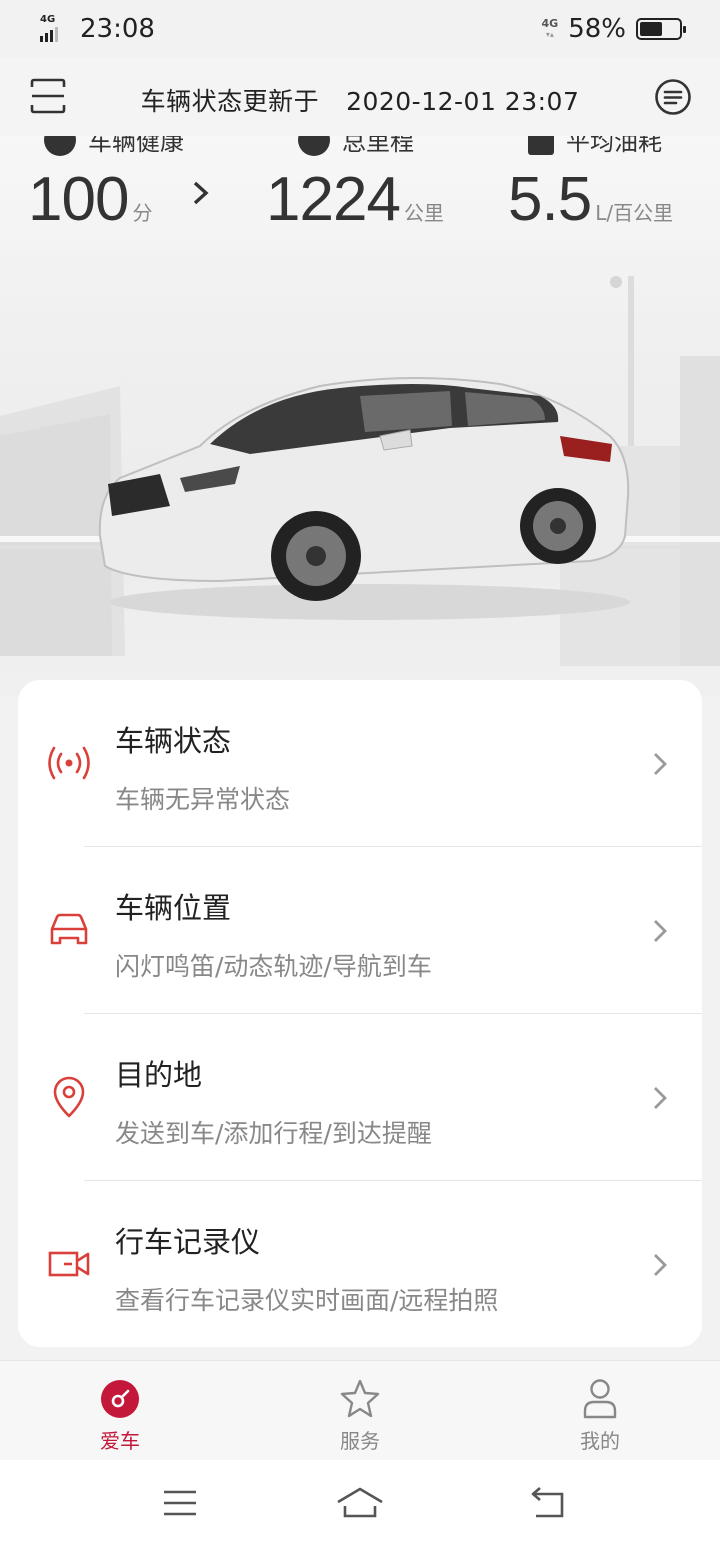 This screenshot has height=1544, width=720. I want to click on menu-item-subtitle: 发送到车/添加行程/到达提醒, so click(273, 1133).